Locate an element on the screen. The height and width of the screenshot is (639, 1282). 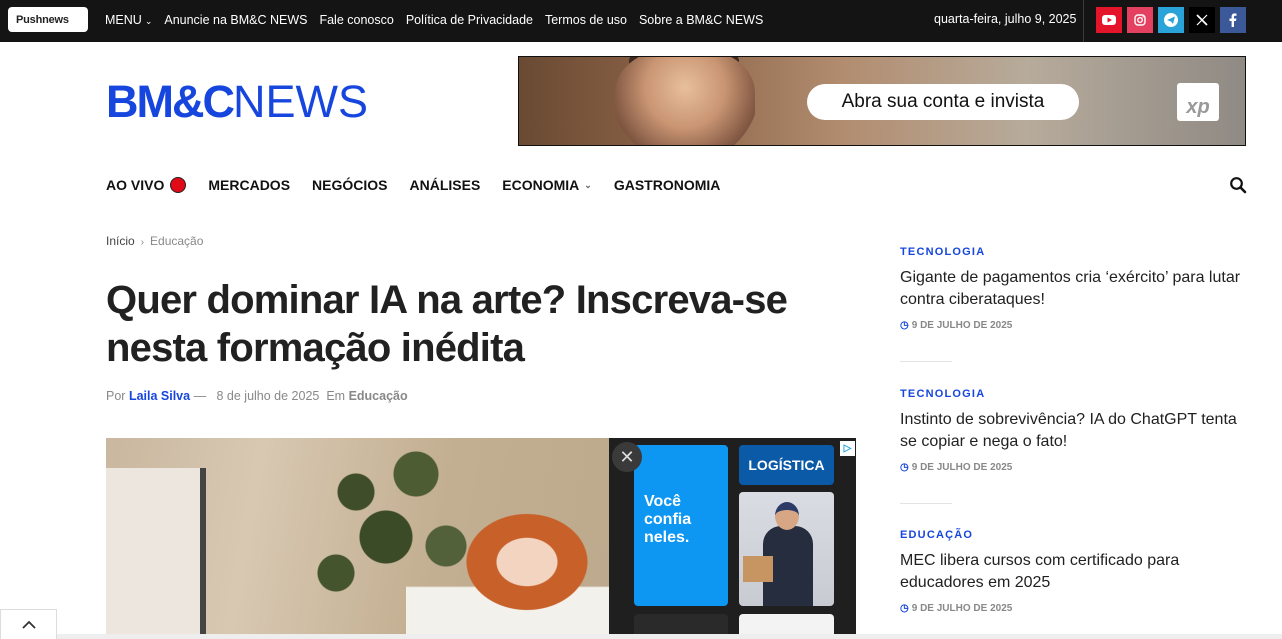
header-ad-banner: Abra sua conta e invista xp is located at coordinates (882, 101).